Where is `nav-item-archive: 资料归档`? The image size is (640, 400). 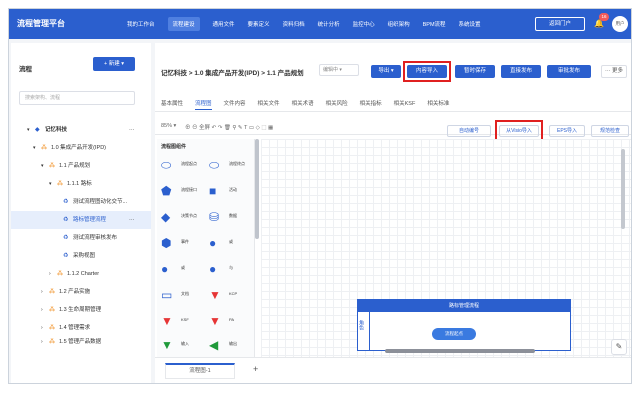
nav-item-archive: 资料归档 is located at coordinates (294, 25).